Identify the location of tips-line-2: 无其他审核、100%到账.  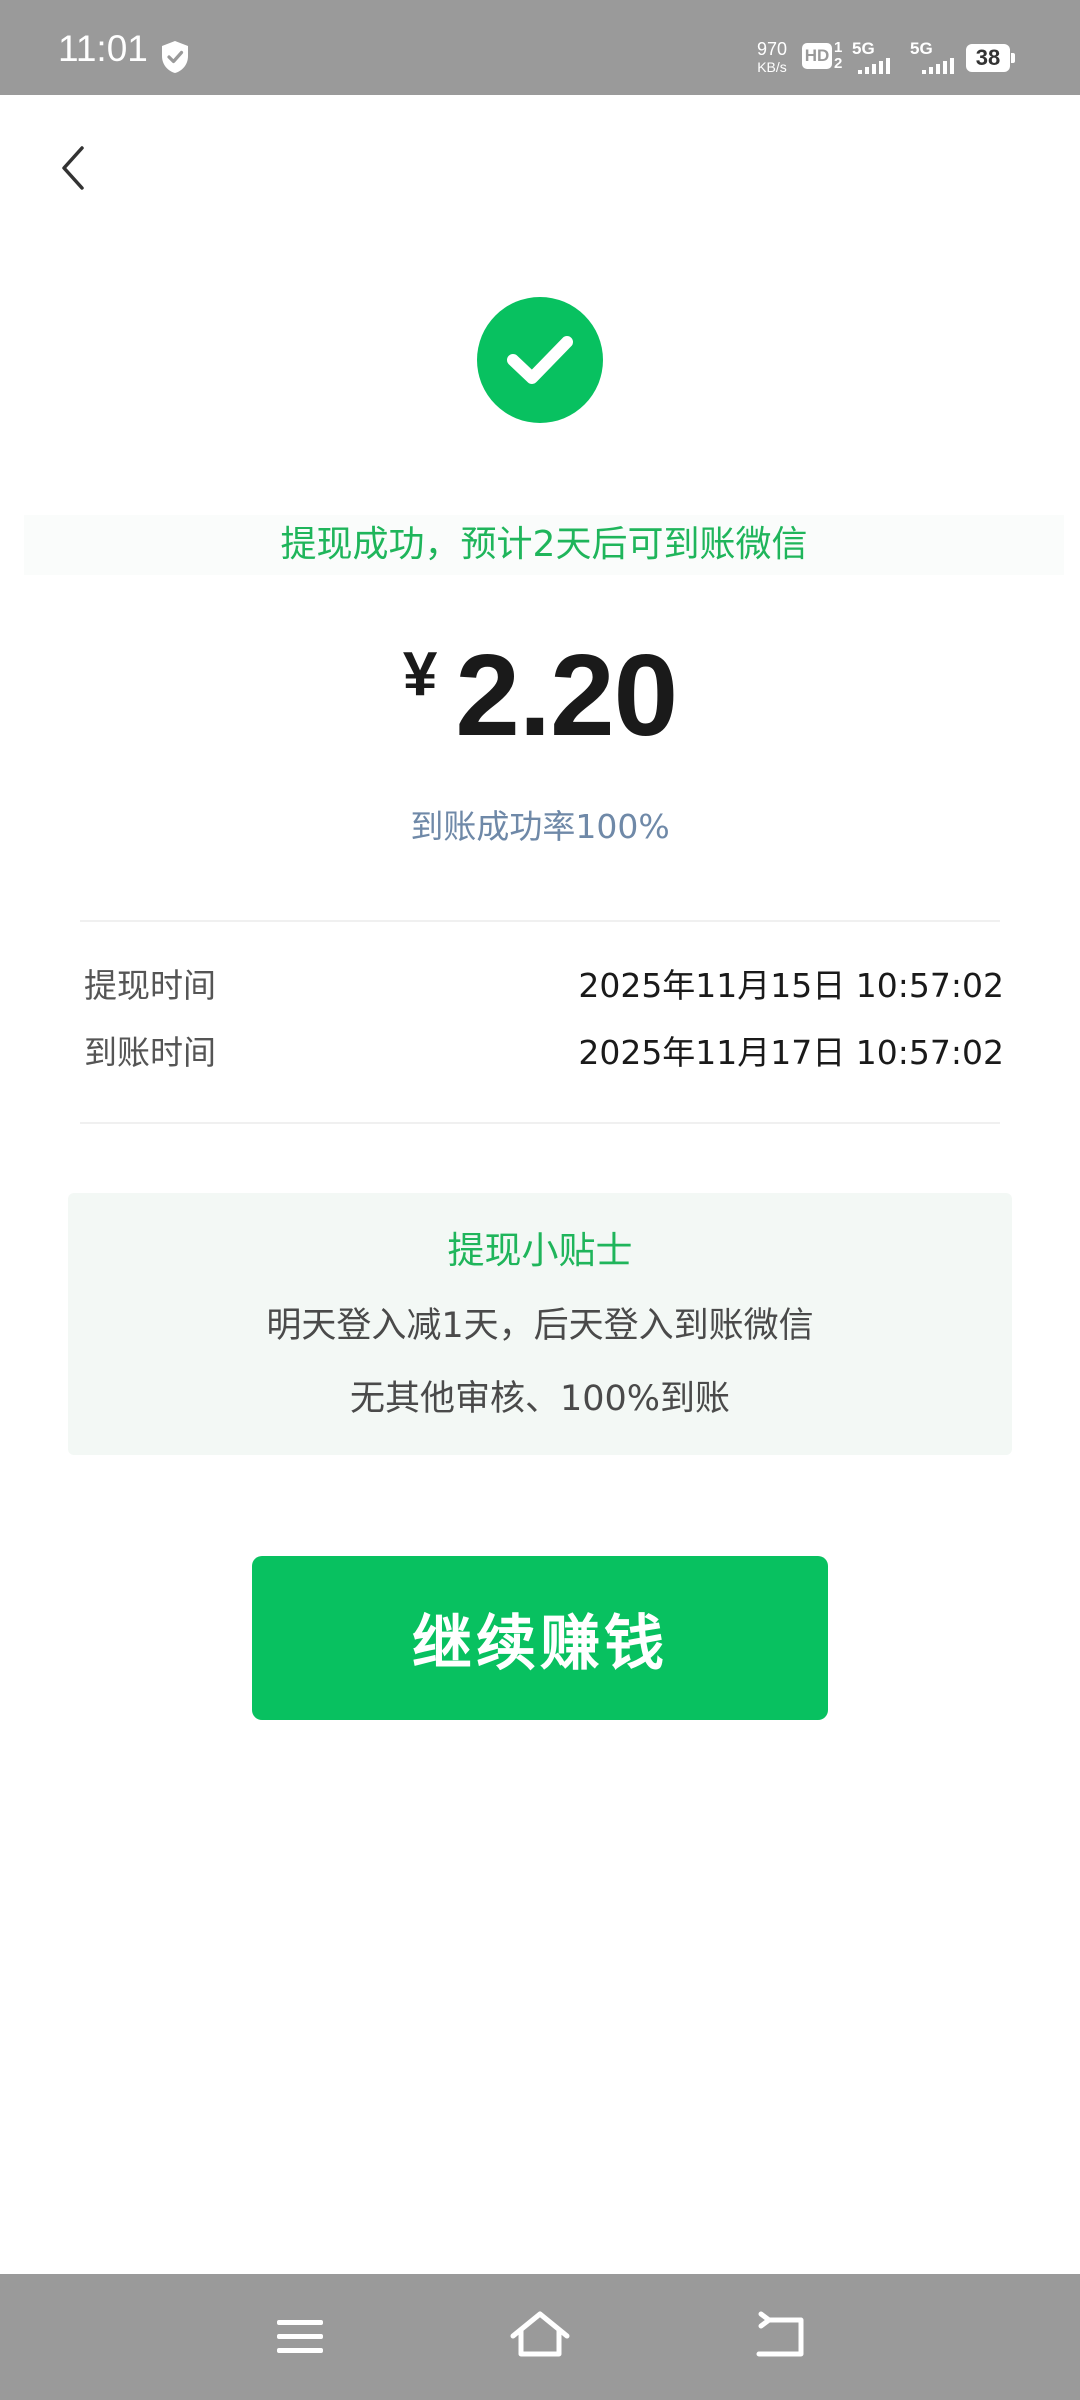
(540, 1399).